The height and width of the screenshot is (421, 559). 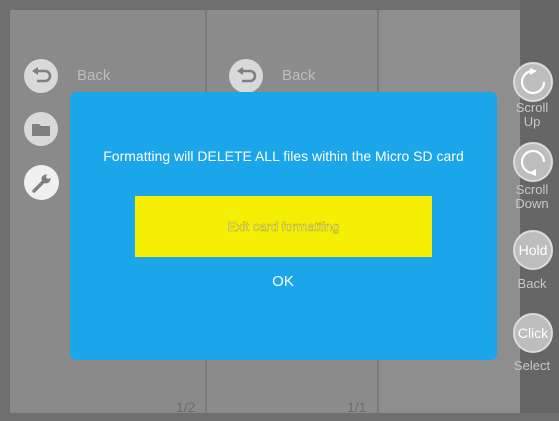 What do you see at coordinates (283, 285) in the screenshot?
I see `ok-button: OK` at bounding box center [283, 285].